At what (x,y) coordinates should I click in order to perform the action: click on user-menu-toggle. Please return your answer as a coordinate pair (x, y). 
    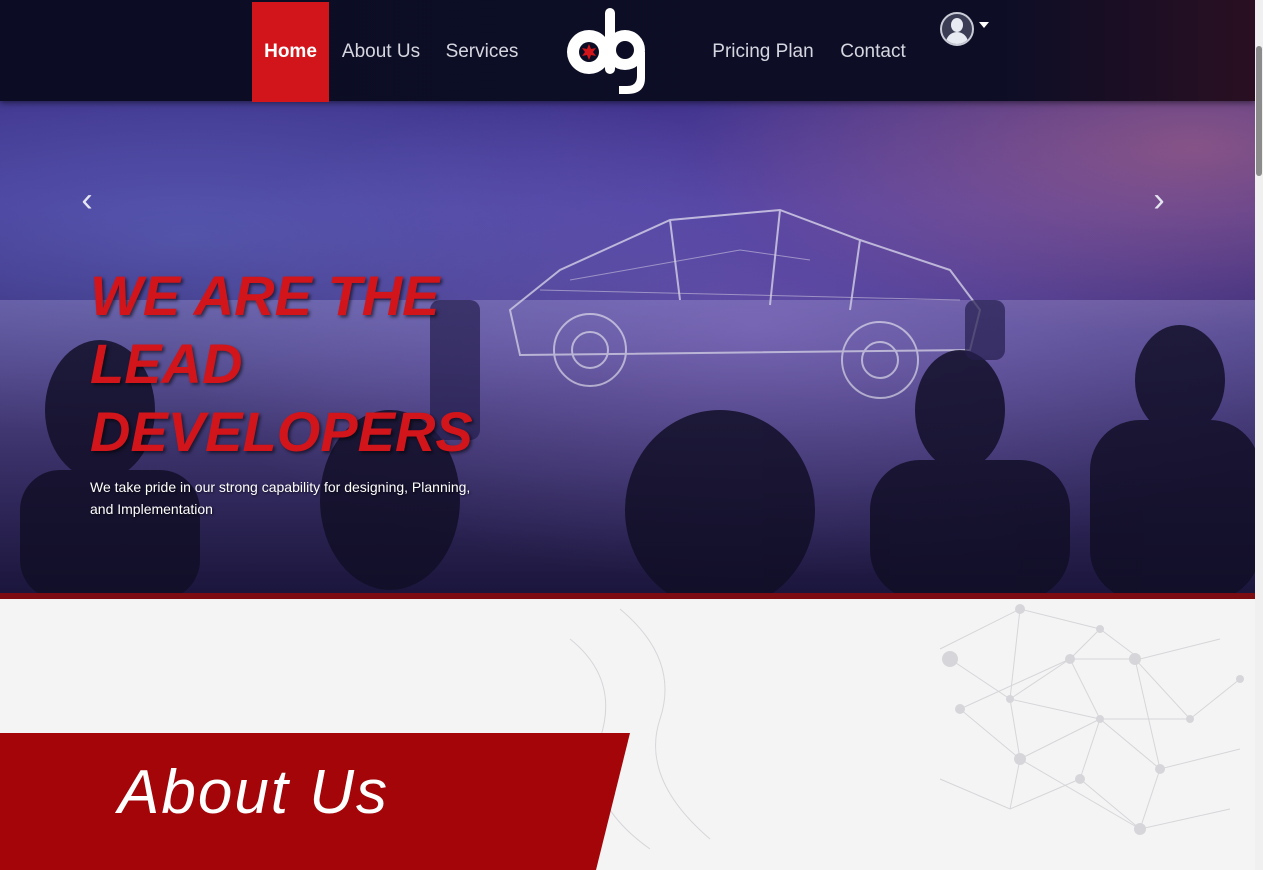
    Looking at the image, I should click on (966, 29).